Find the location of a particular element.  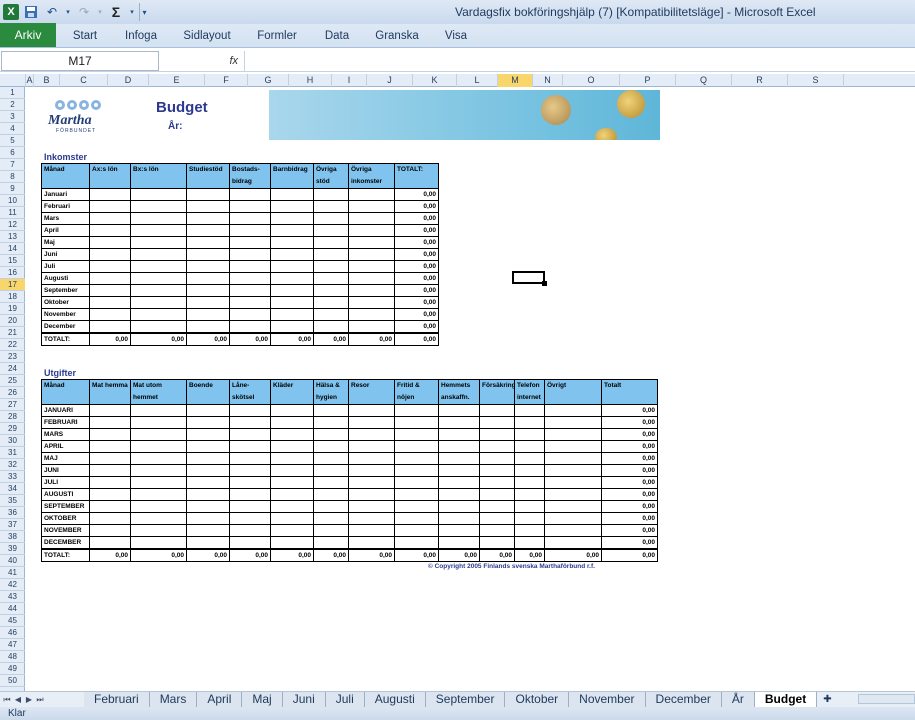

income-header-cell: Övriga inkomster is located at coordinates (371, 176).